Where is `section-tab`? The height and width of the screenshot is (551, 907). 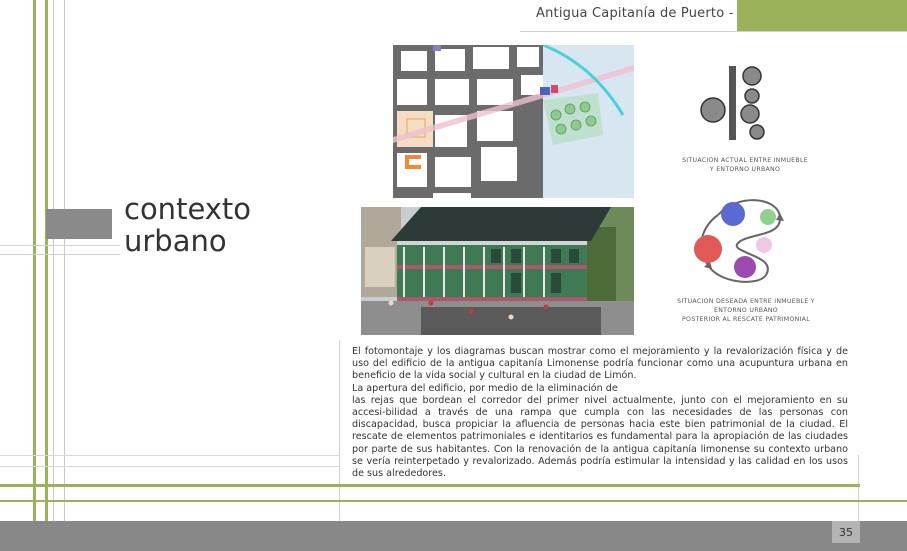
section-tab is located at coordinates (79, 224).